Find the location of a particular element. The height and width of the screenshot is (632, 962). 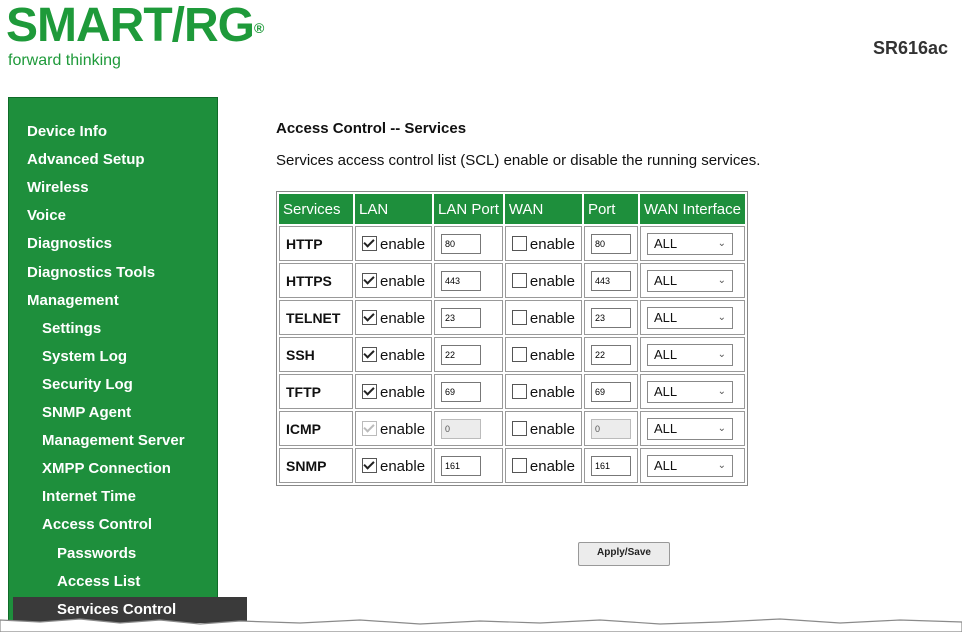

model-name: SR616ac is located at coordinates (910, 48).